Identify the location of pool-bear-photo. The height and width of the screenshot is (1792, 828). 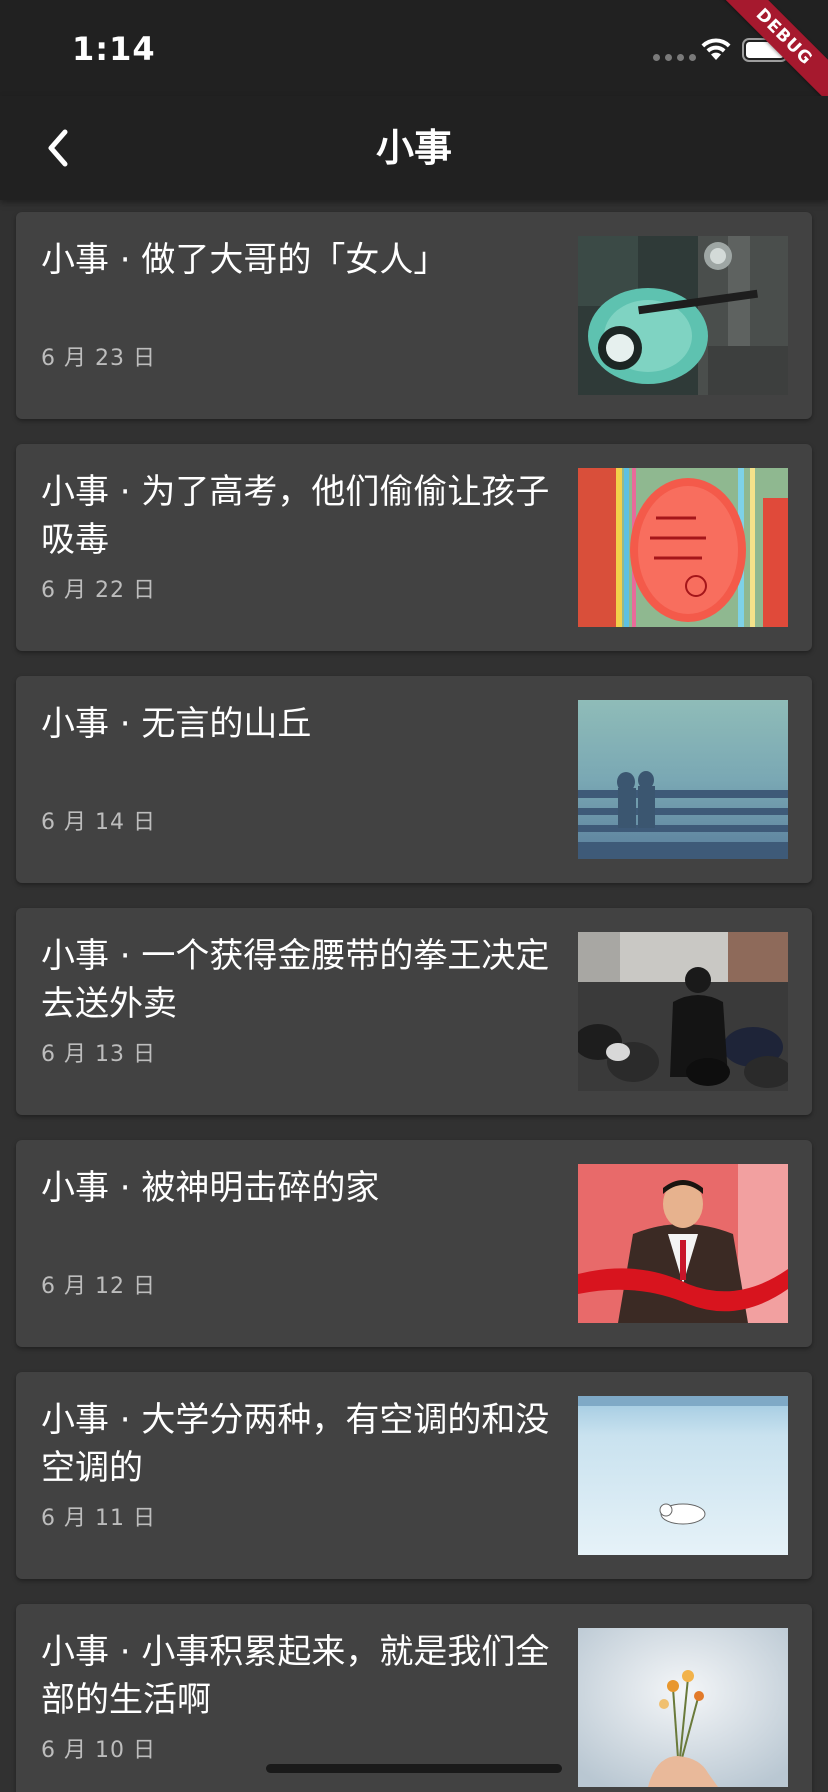
(683, 1475).